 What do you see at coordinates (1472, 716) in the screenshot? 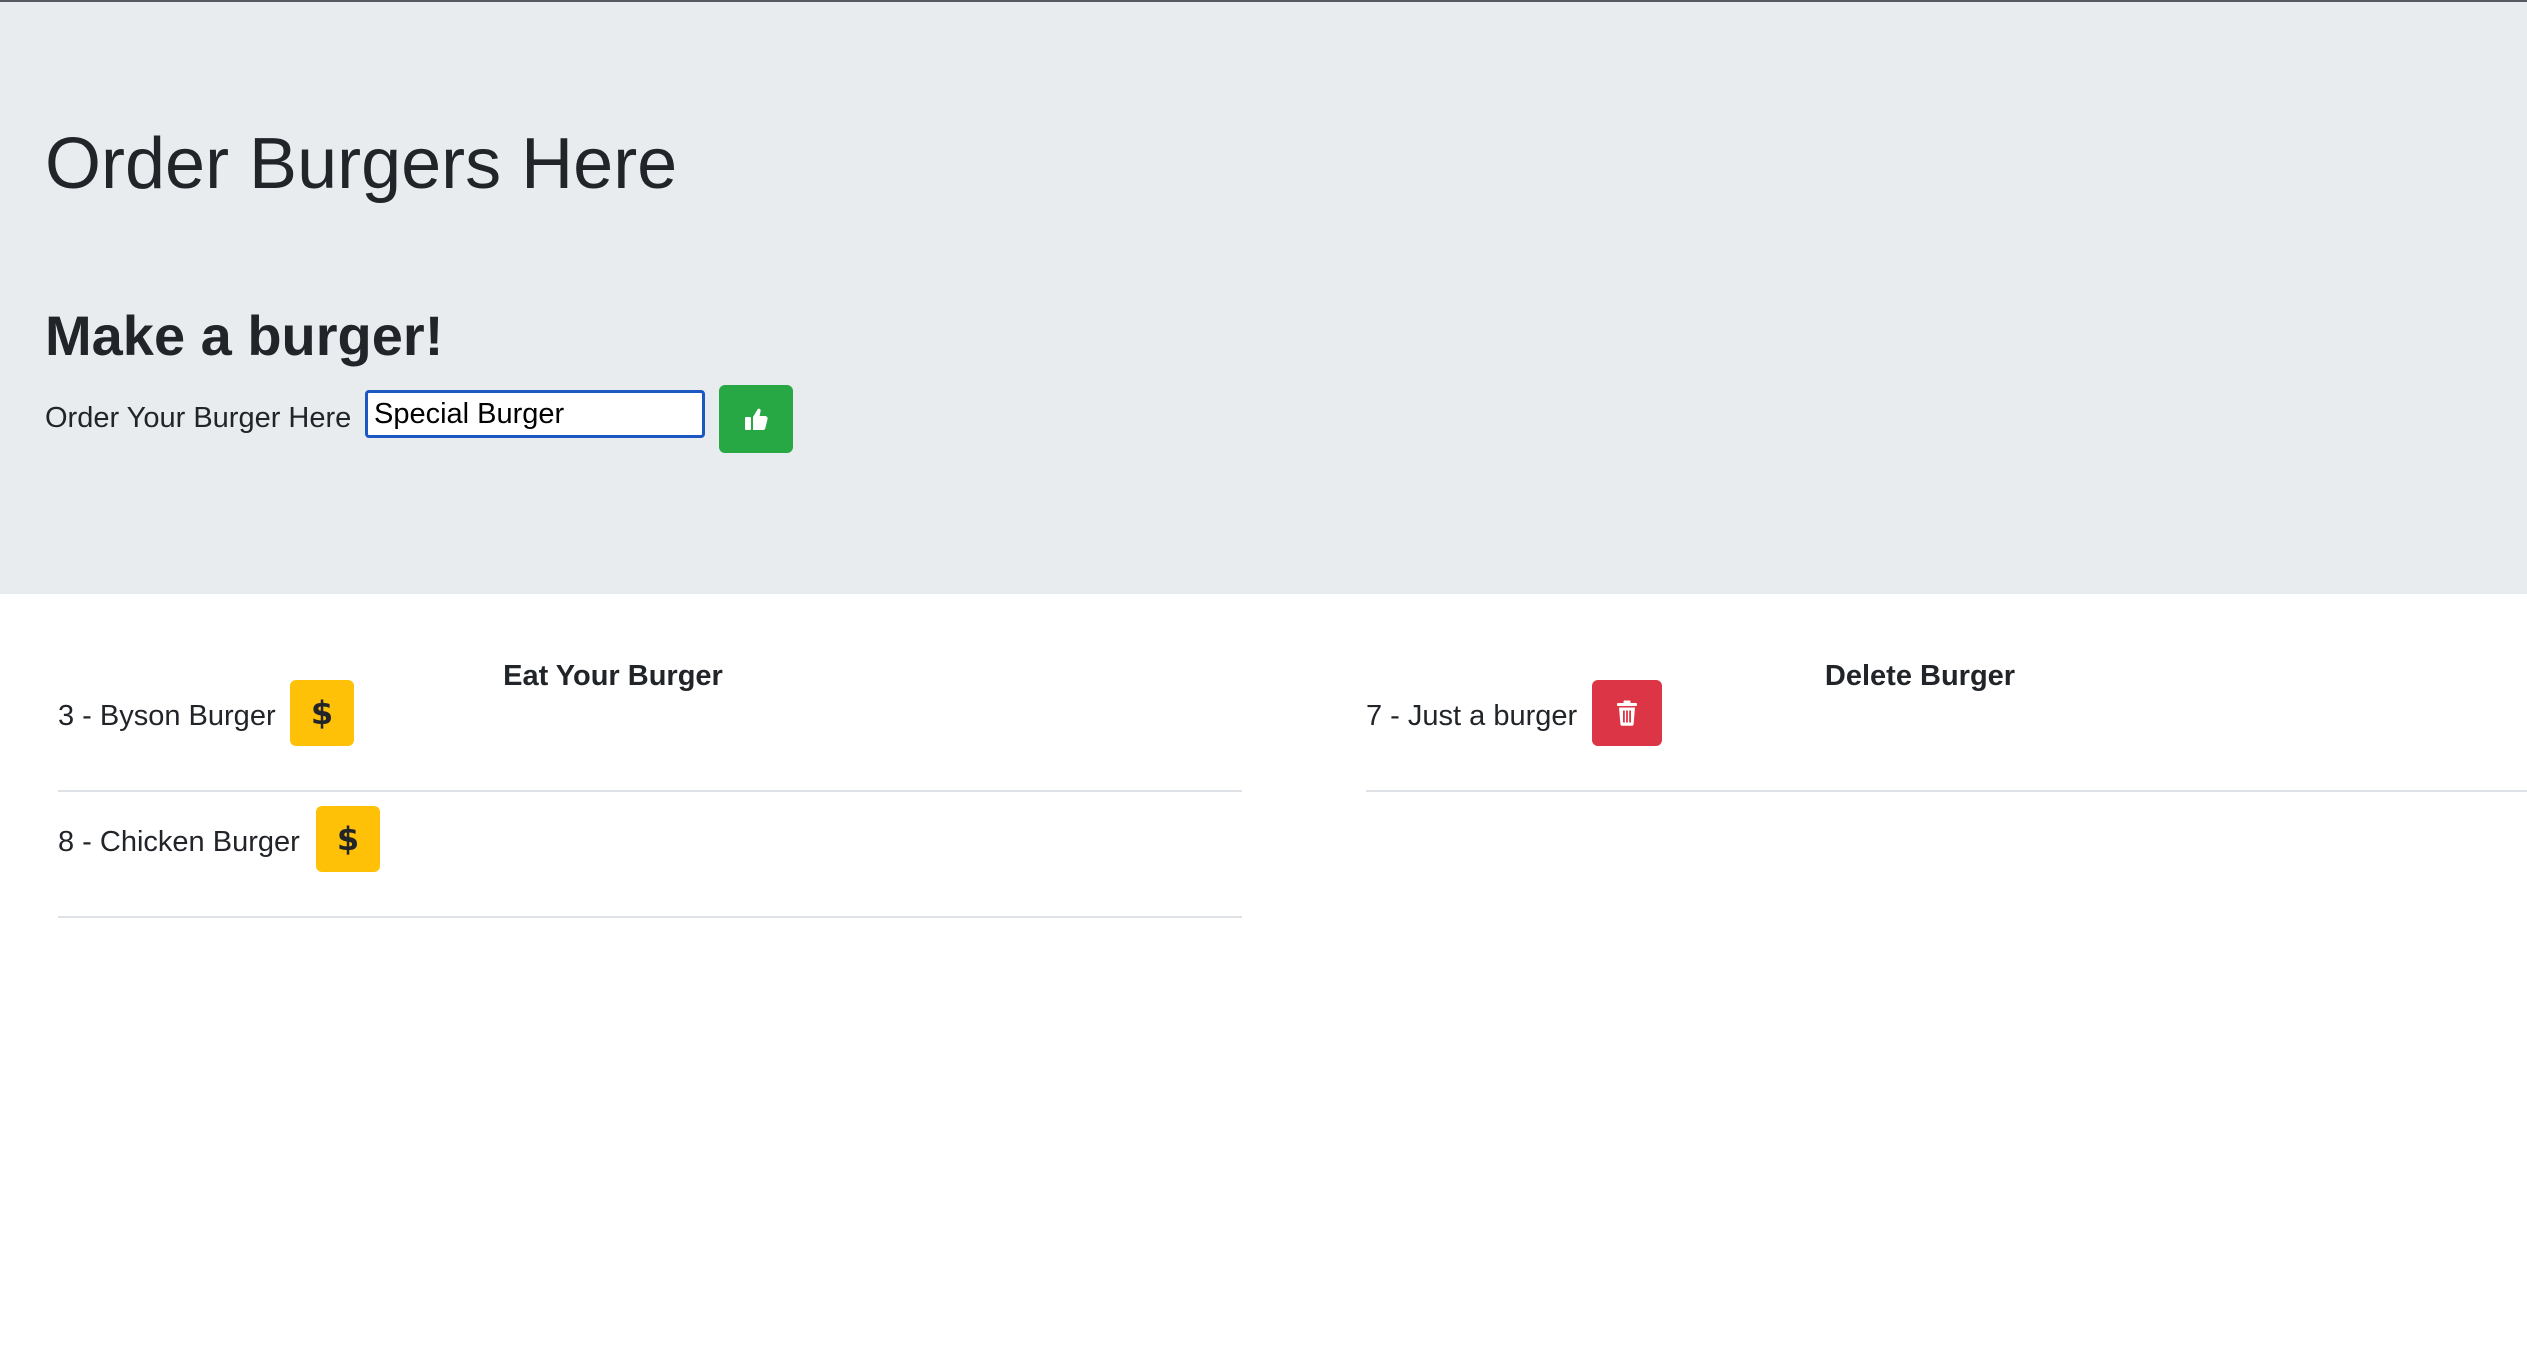
I see `burger-label: 7 - Just a burger` at bounding box center [1472, 716].